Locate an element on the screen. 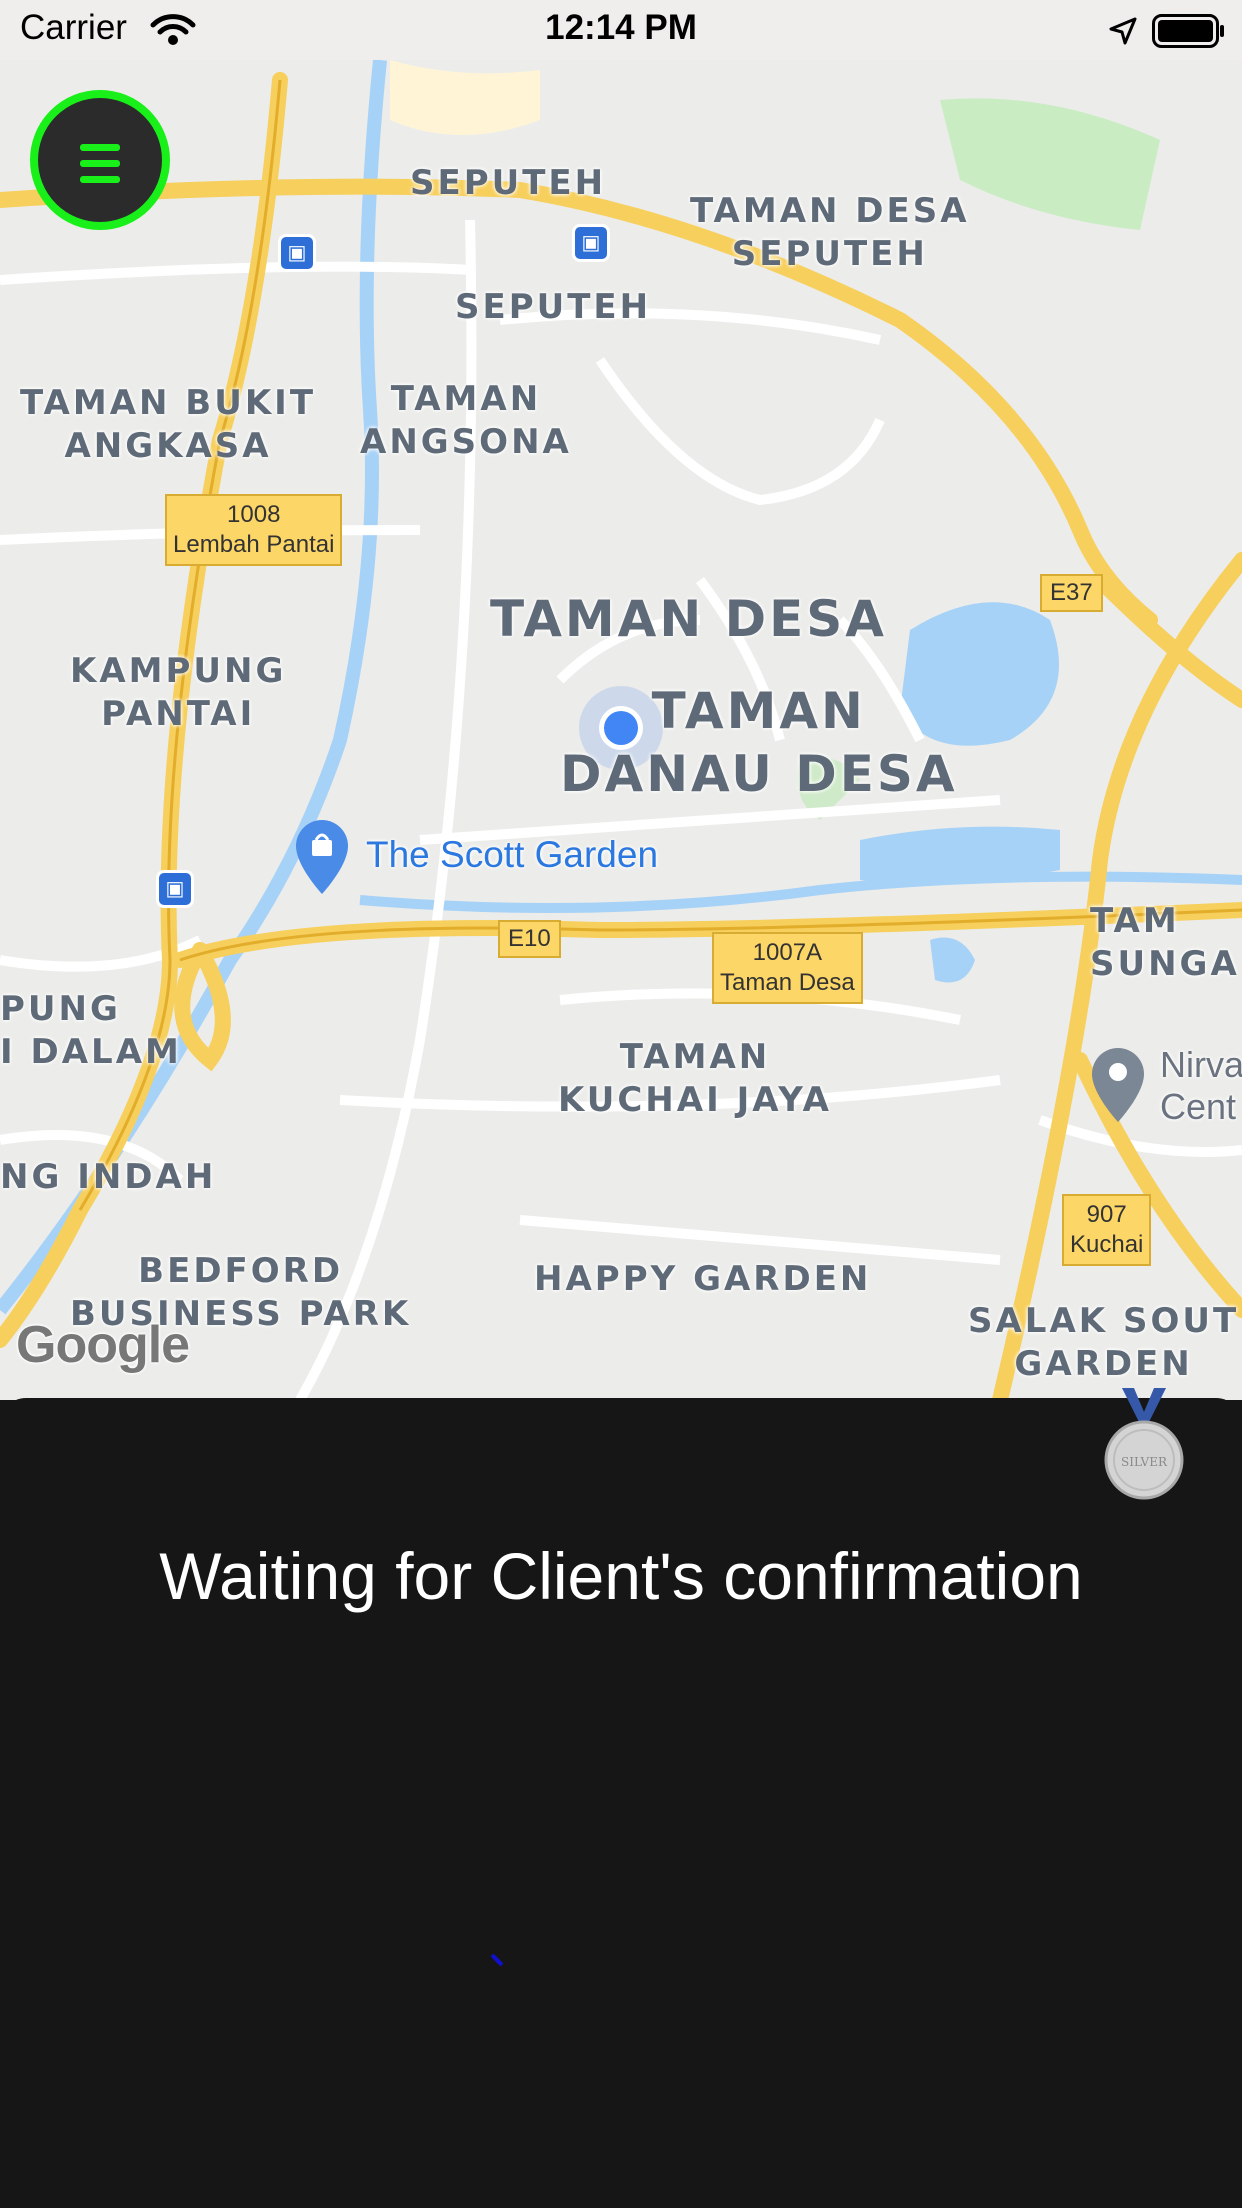  location-arrow-icon is located at coordinates (1123, 31).